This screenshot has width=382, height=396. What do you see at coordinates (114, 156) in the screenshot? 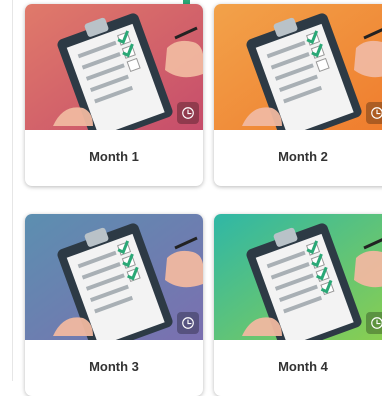
I see `card-title: Month 1` at bounding box center [114, 156].